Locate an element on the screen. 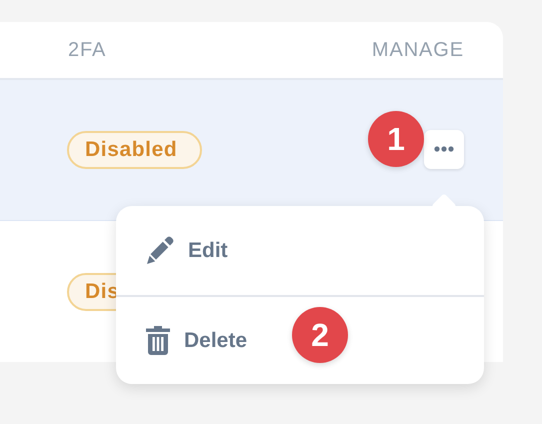 The width and height of the screenshot is (542, 424). column-header: MANAGE is located at coordinates (418, 50).